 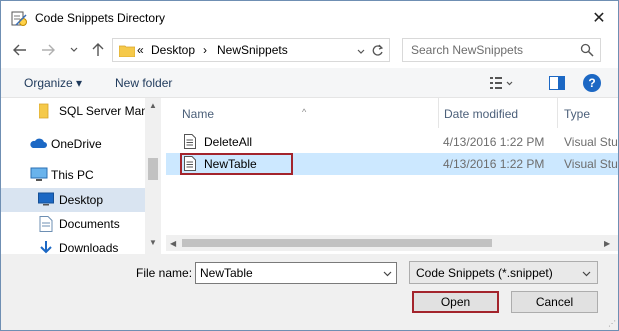 I want to click on preview-pane-button, so click(x=557, y=84).